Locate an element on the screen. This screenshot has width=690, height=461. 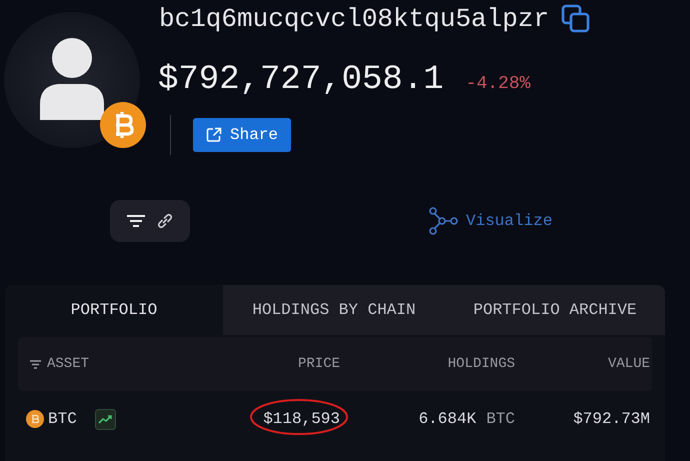
link-icon is located at coordinates (165, 221).